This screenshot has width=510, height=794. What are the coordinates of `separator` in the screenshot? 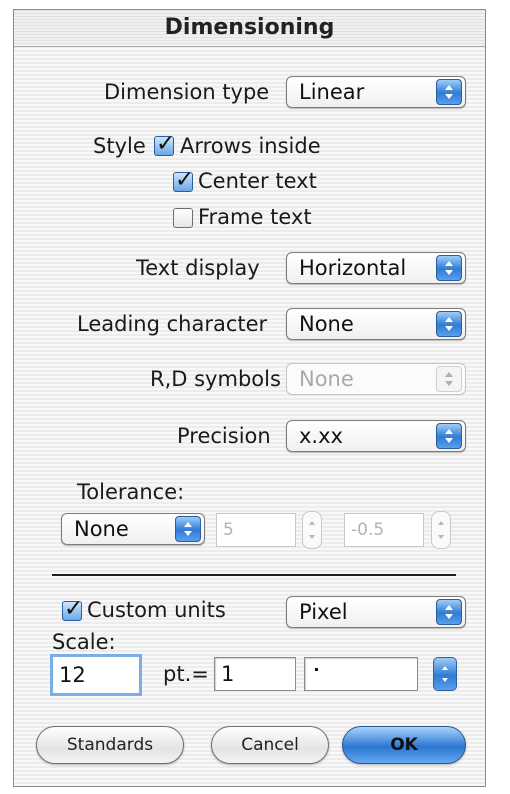 It's located at (254, 575).